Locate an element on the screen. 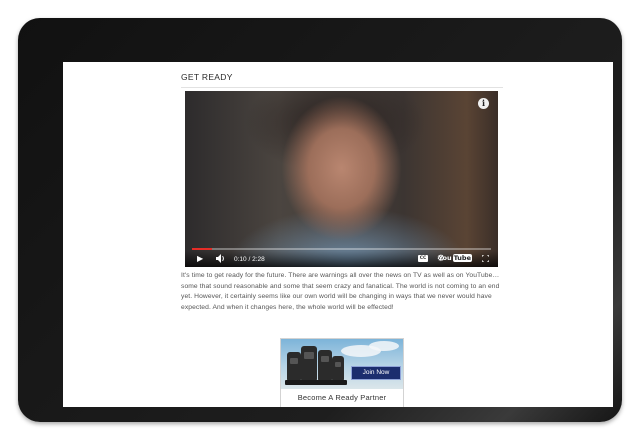 The image size is (640, 440). progress-bar is located at coordinates (341, 249).